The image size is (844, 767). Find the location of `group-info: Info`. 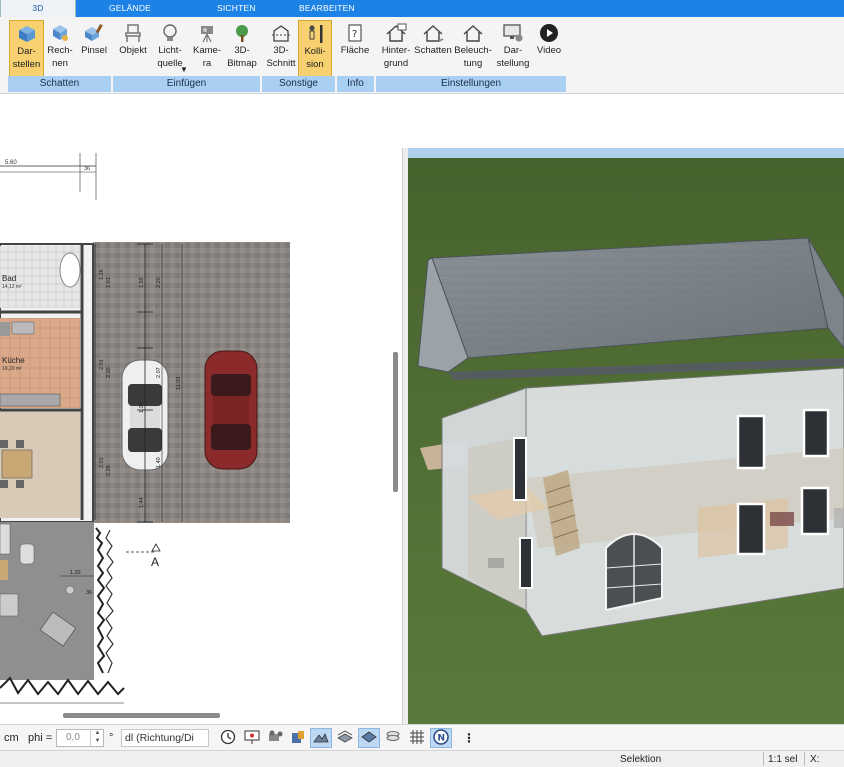

group-info: Info is located at coordinates (356, 84).